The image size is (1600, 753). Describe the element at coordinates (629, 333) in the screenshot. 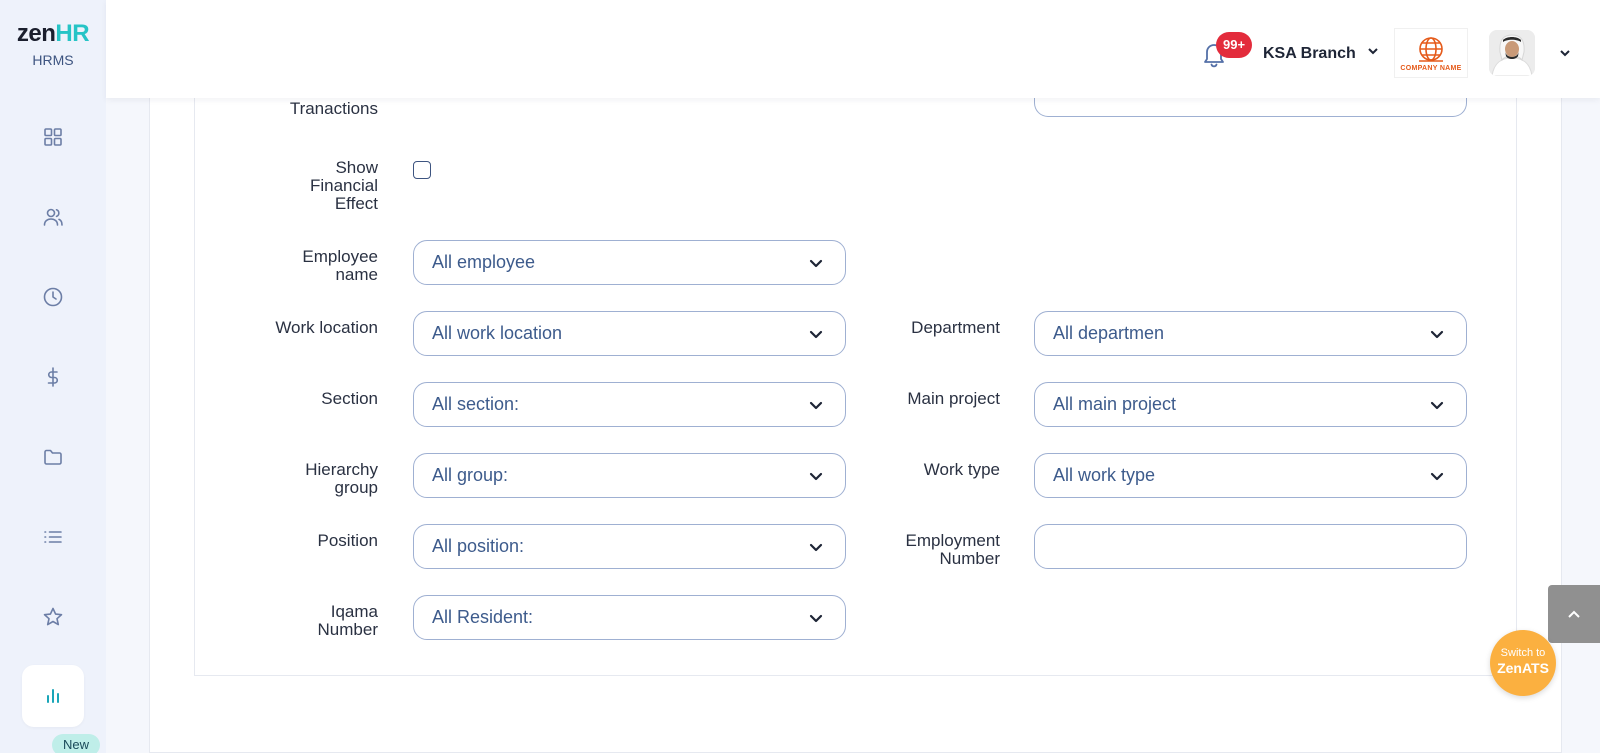

I see `work-location-select: All work location` at that location.